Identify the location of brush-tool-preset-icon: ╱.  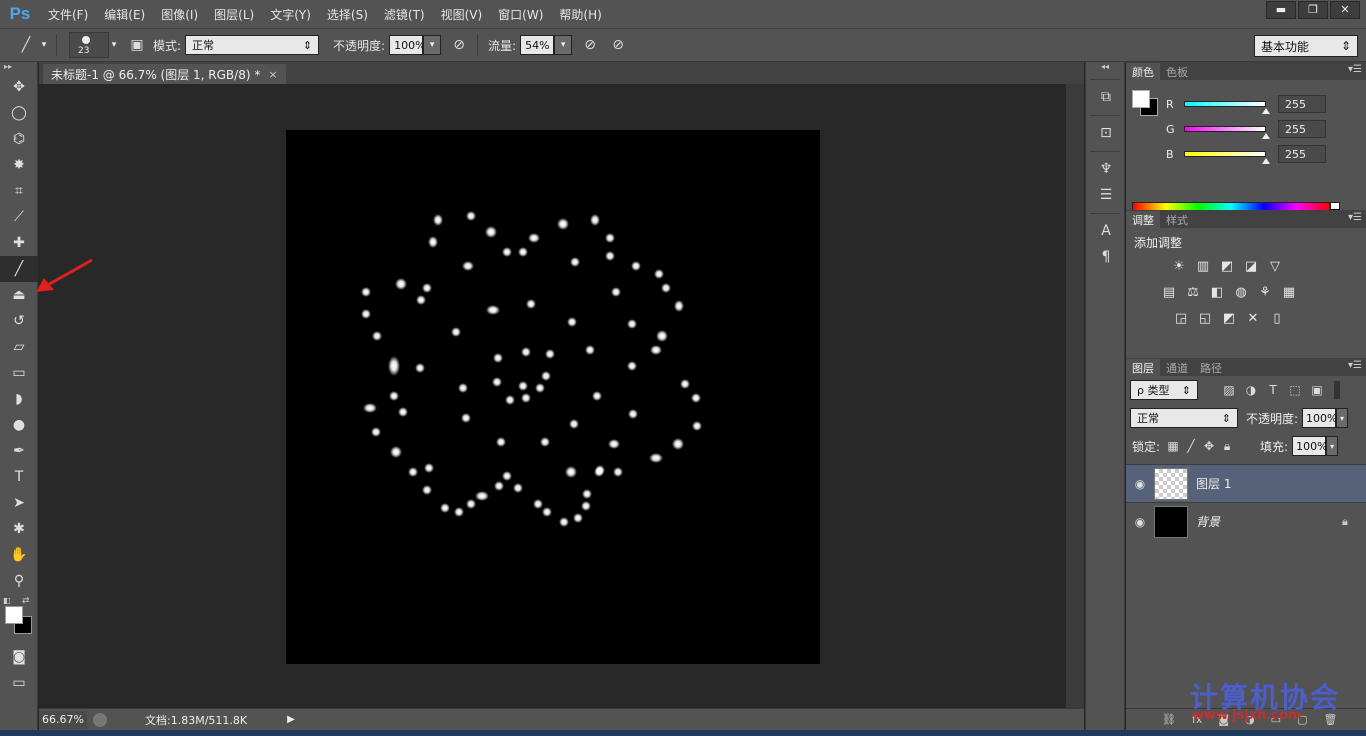
(26, 45).